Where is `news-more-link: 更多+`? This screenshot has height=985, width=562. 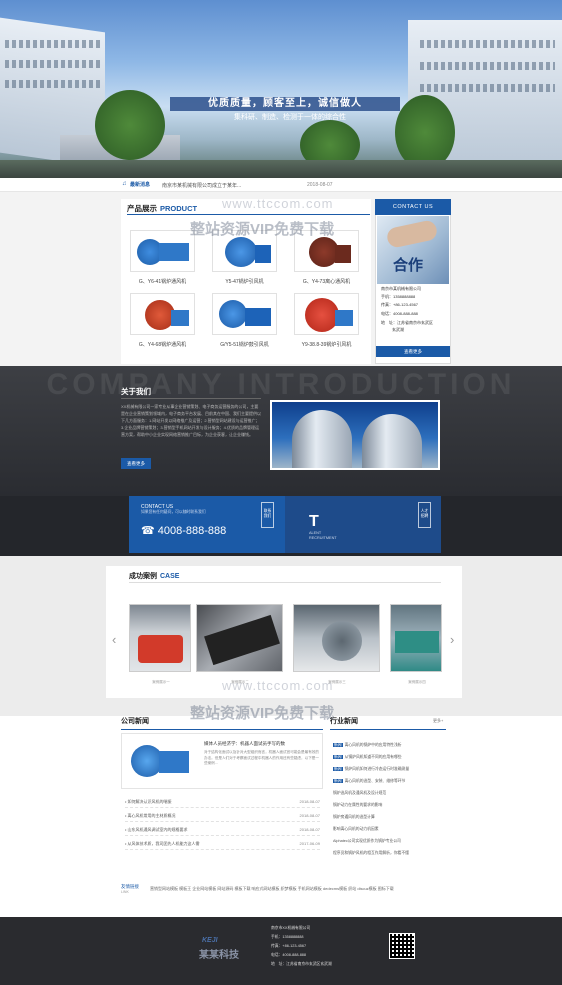 news-more-link: 更多+ is located at coordinates (438, 721).